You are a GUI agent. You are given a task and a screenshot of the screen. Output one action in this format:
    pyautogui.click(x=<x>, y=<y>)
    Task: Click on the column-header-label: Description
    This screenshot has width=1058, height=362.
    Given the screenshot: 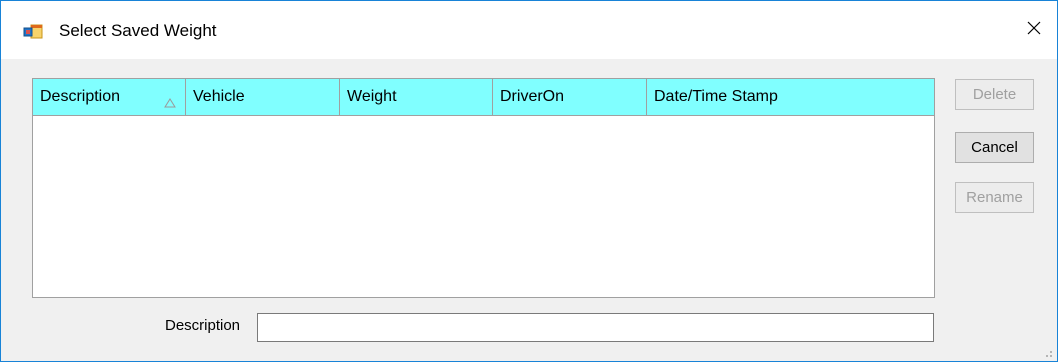 What is the action you would take?
    pyautogui.click(x=80, y=96)
    